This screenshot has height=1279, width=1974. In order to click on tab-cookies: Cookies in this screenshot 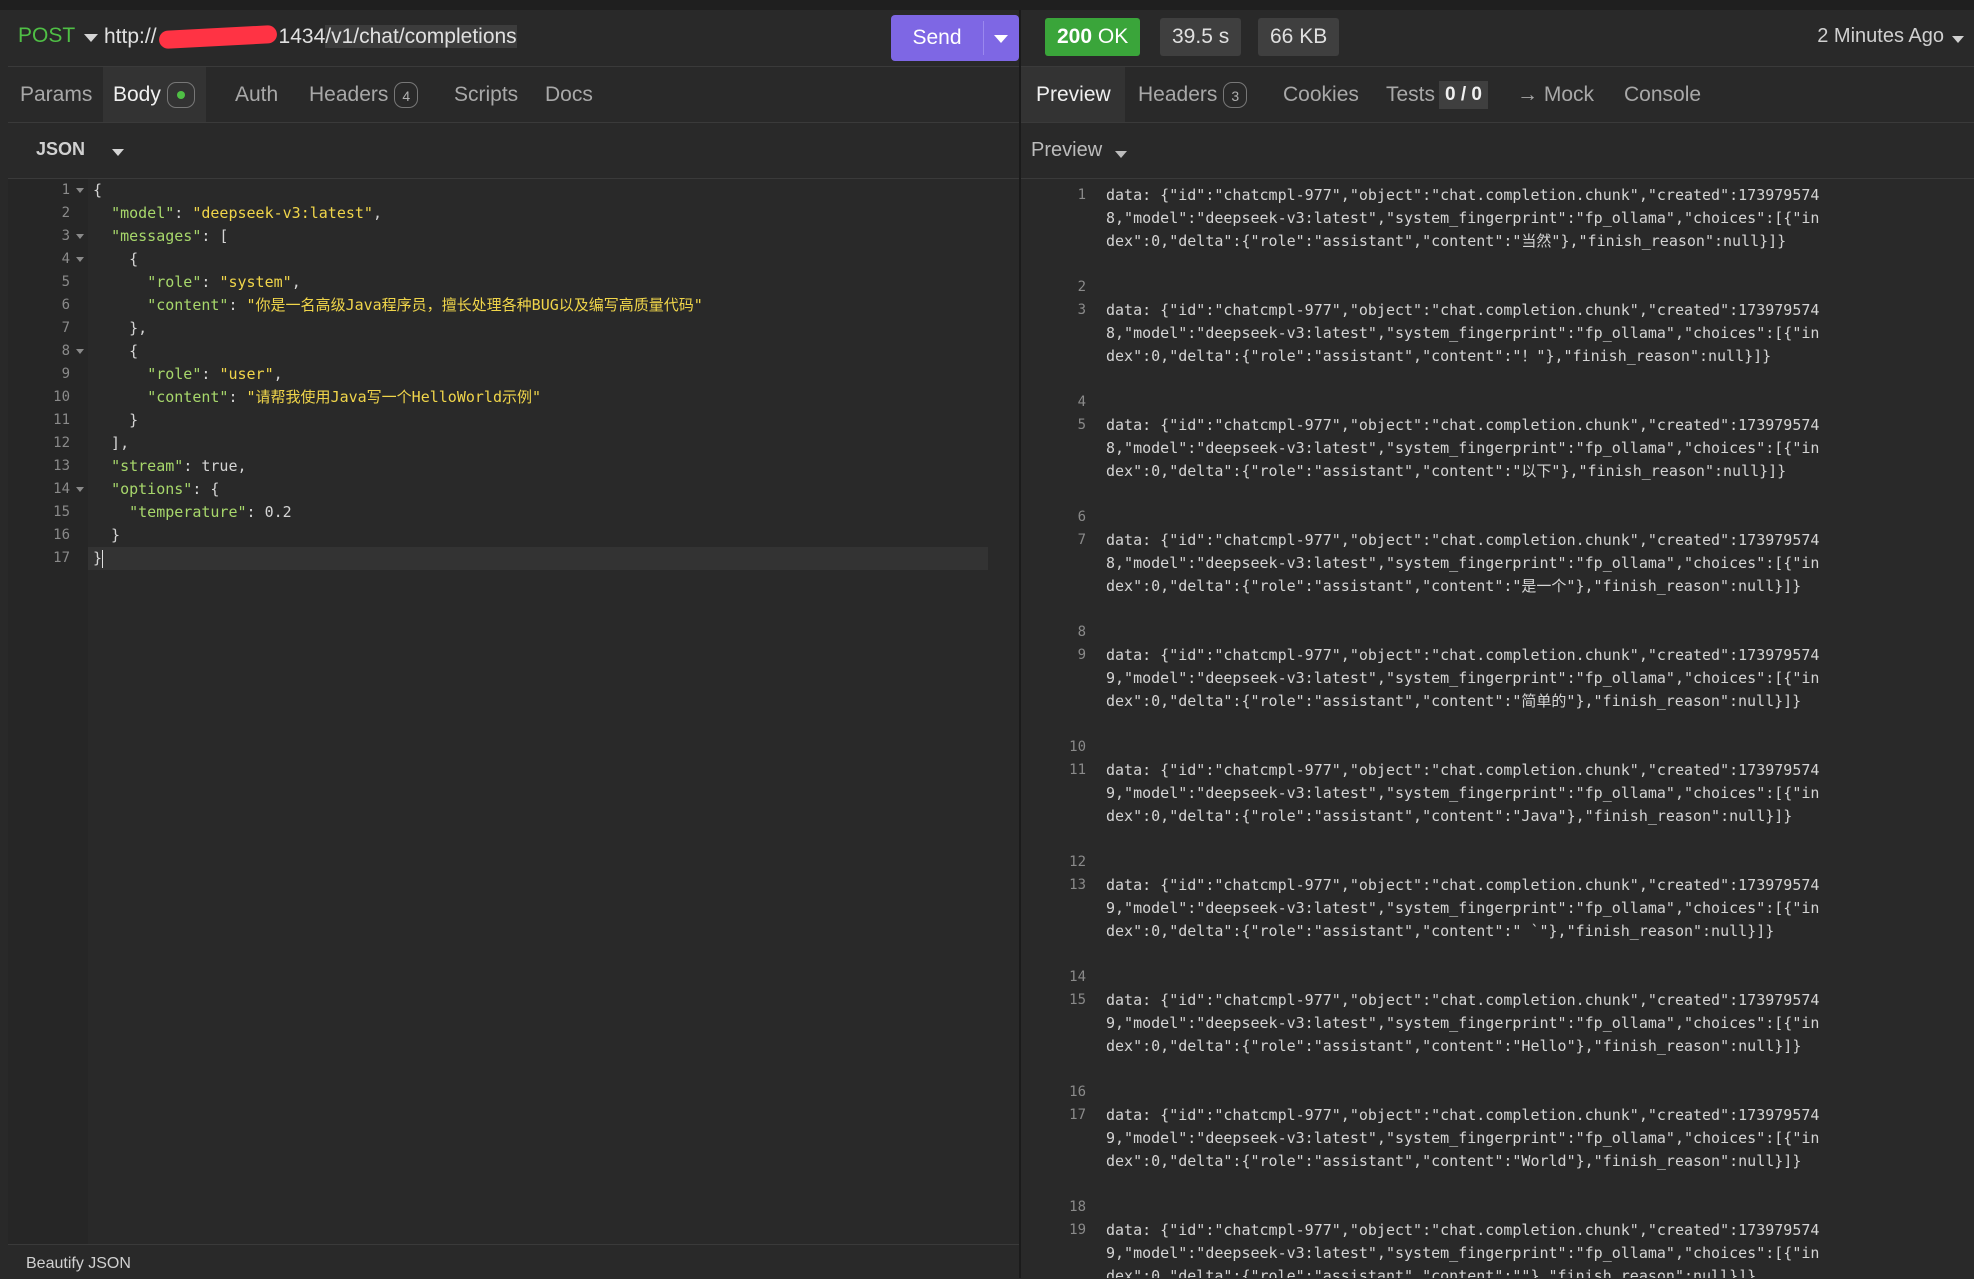, I will do `click(1321, 94)`.